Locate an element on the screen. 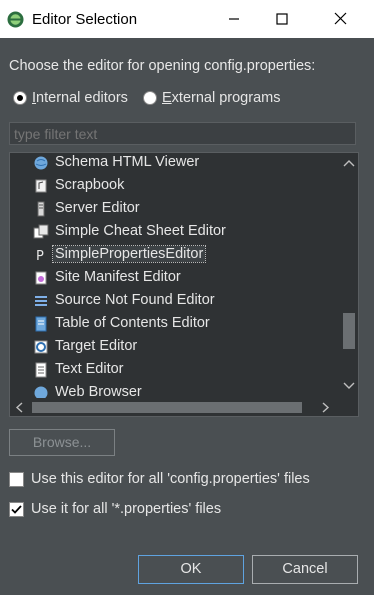 This screenshot has height=595, width=374. svg-text: P is located at coordinates (40, 256).